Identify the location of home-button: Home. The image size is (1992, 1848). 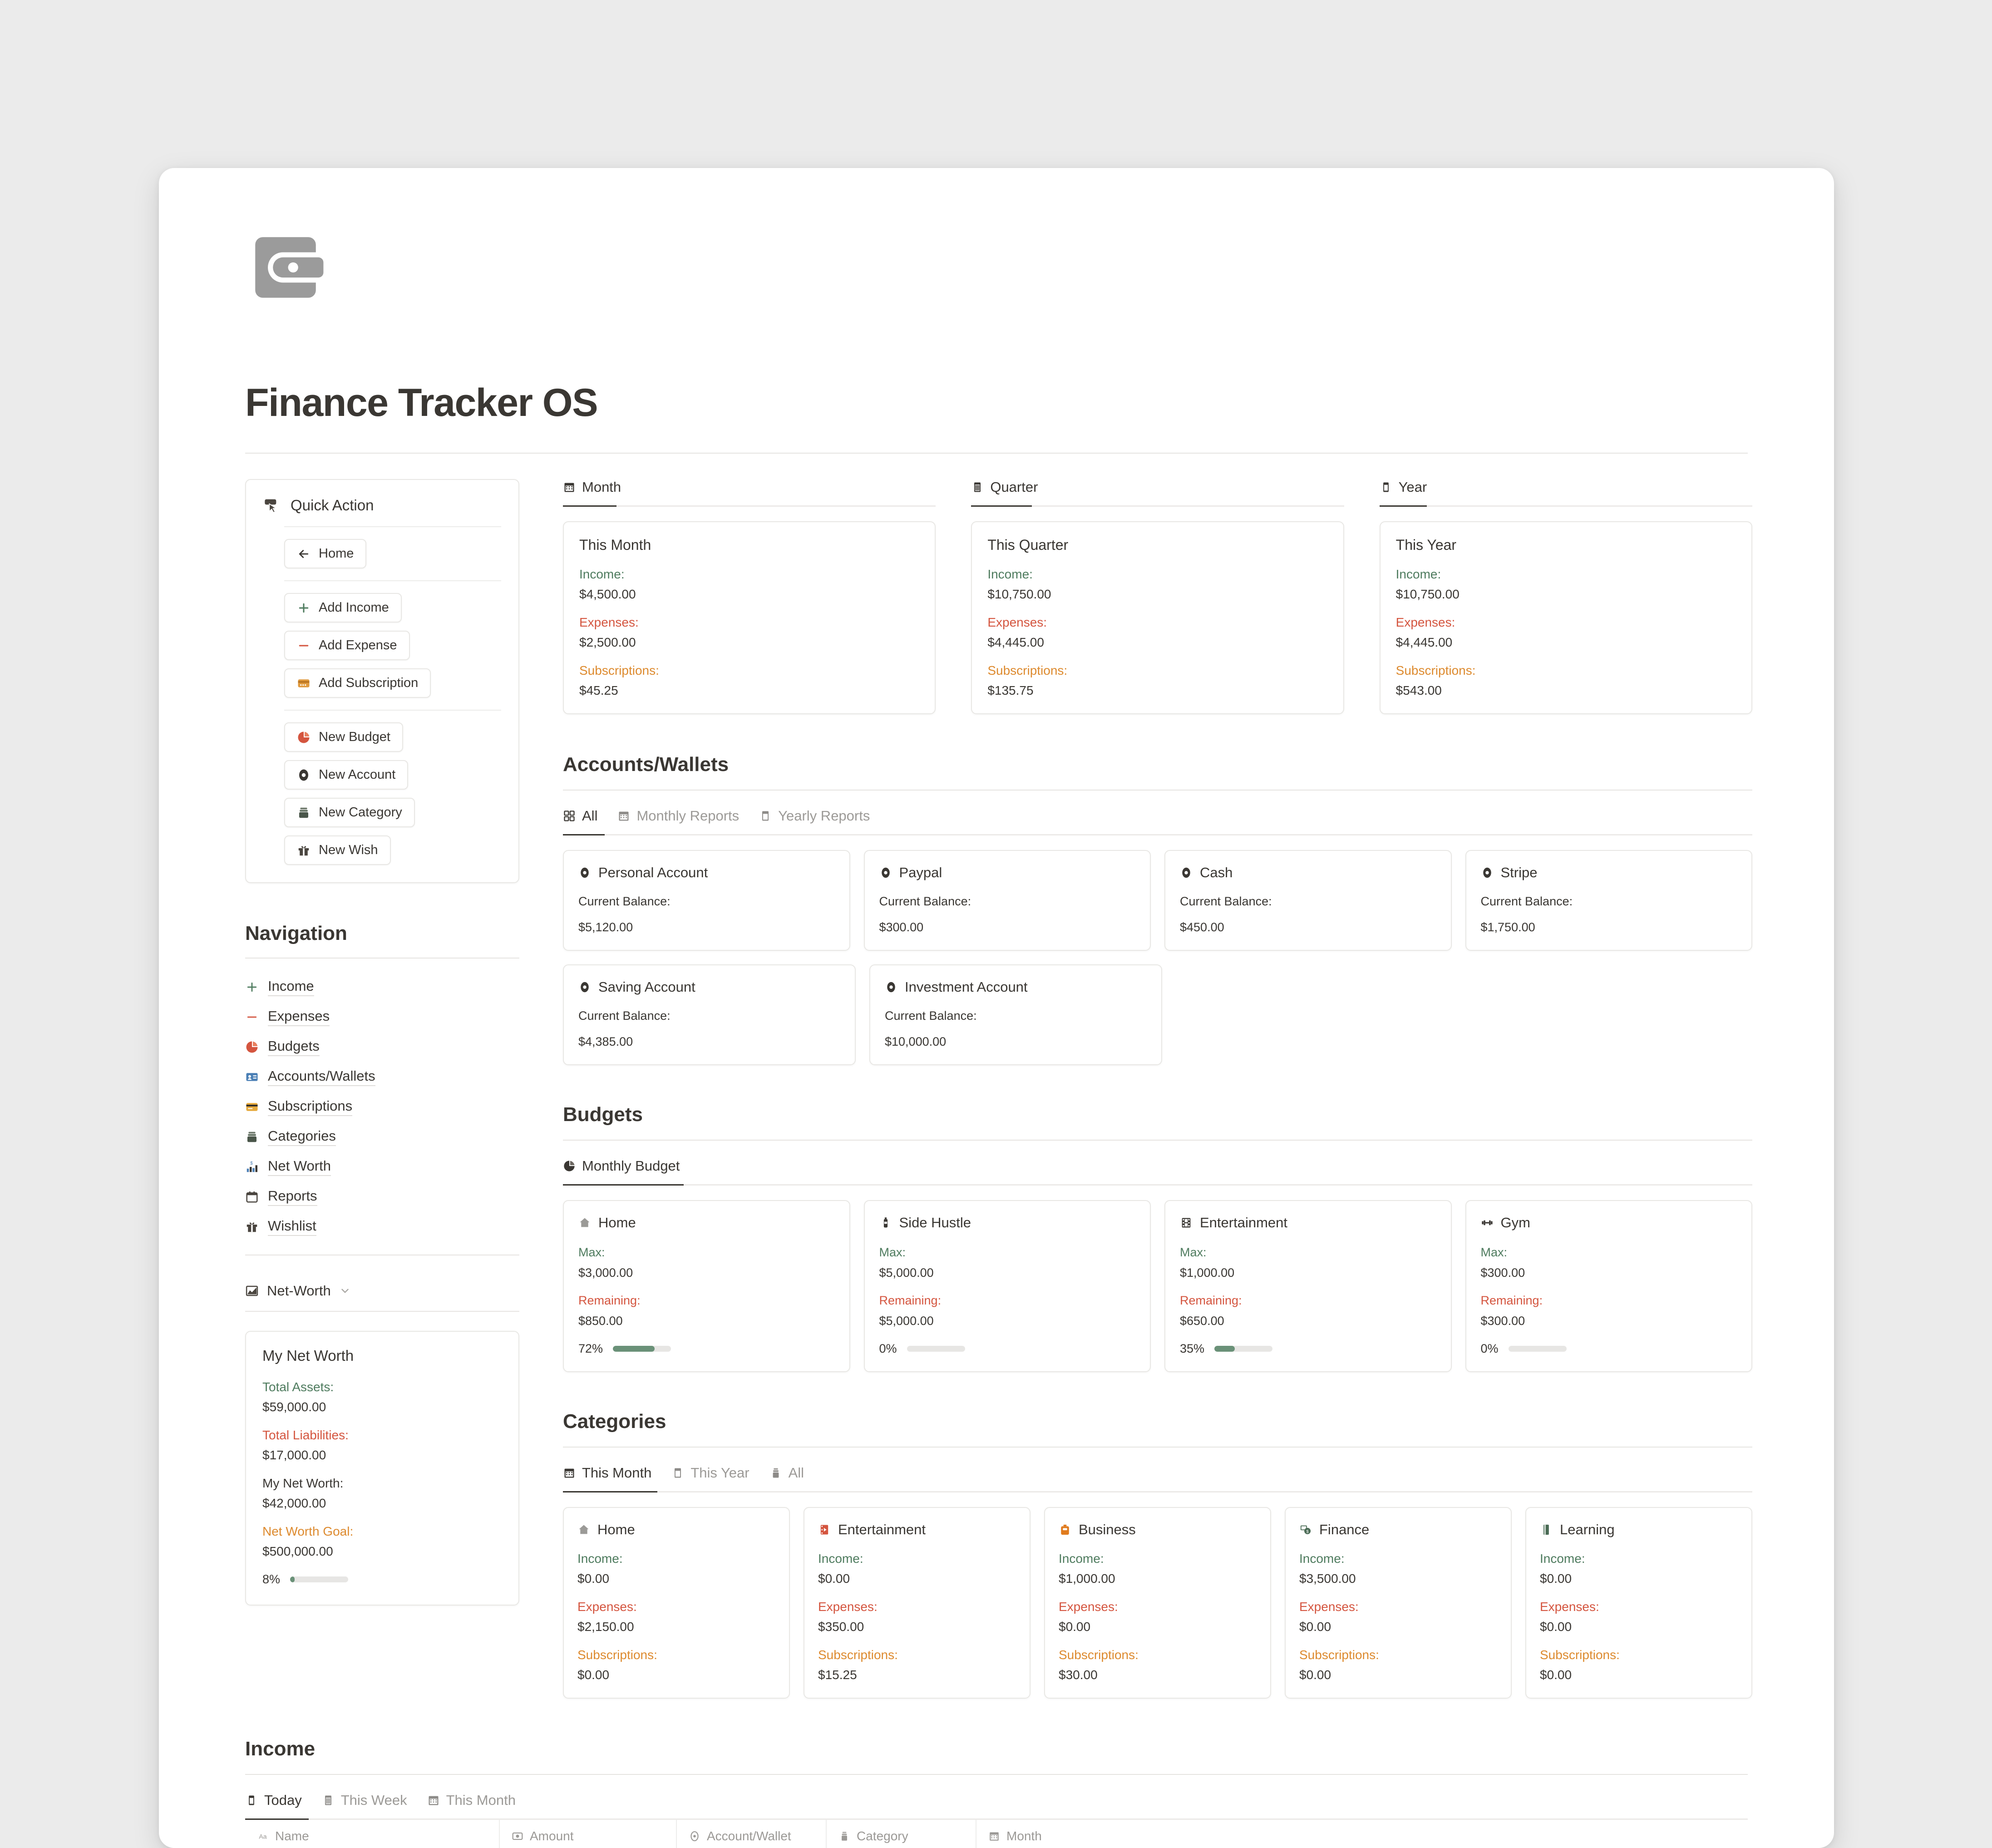
(325, 554).